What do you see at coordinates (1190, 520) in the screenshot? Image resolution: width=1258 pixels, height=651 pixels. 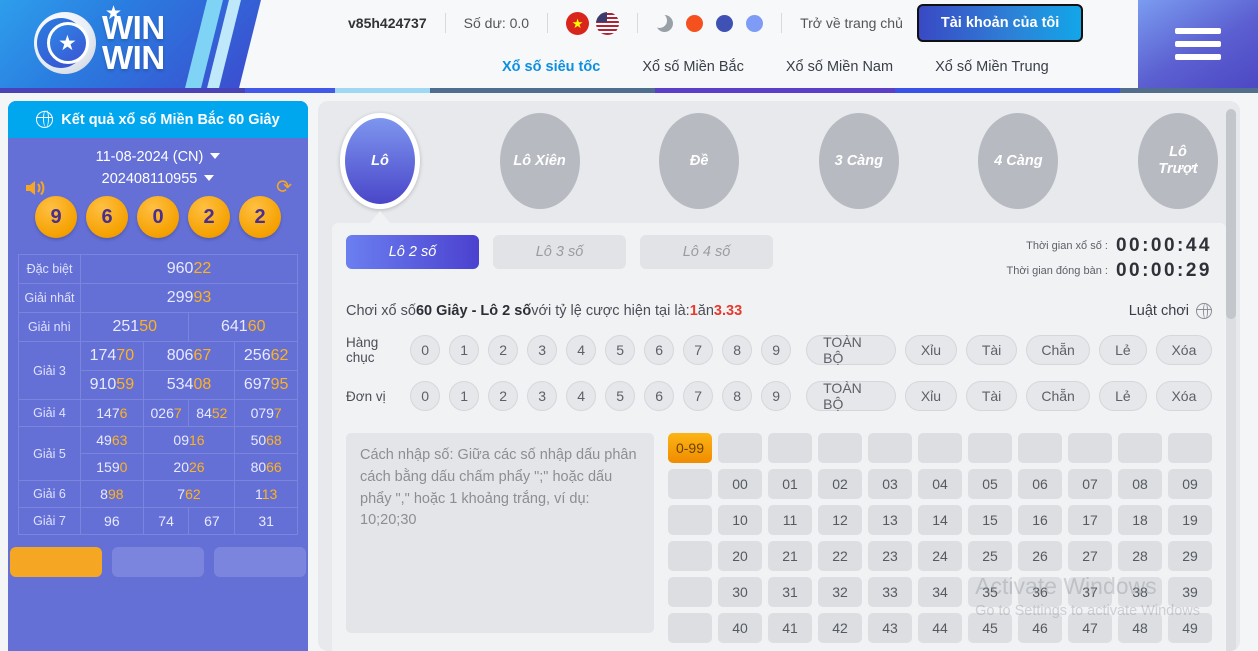 I see `number-cell: 19` at bounding box center [1190, 520].